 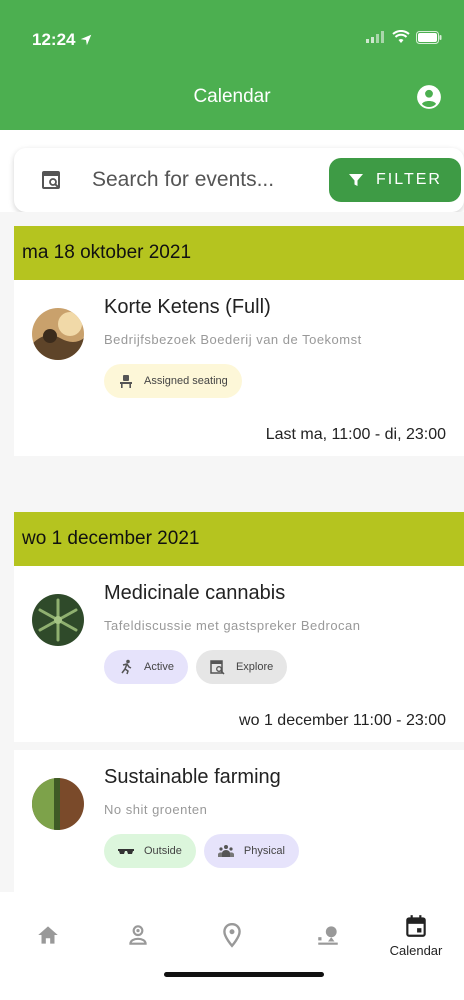 What do you see at coordinates (409, 179) in the screenshot?
I see `filter-label: FILTER` at bounding box center [409, 179].